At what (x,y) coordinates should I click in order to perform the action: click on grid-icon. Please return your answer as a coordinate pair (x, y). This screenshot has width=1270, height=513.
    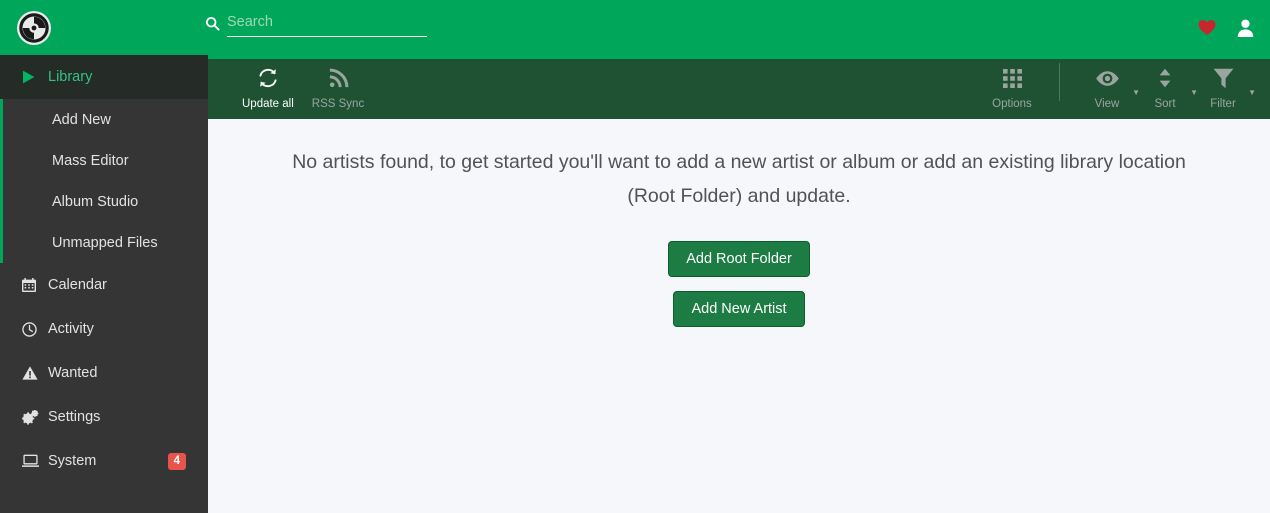
    Looking at the image, I should click on (1012, 78).